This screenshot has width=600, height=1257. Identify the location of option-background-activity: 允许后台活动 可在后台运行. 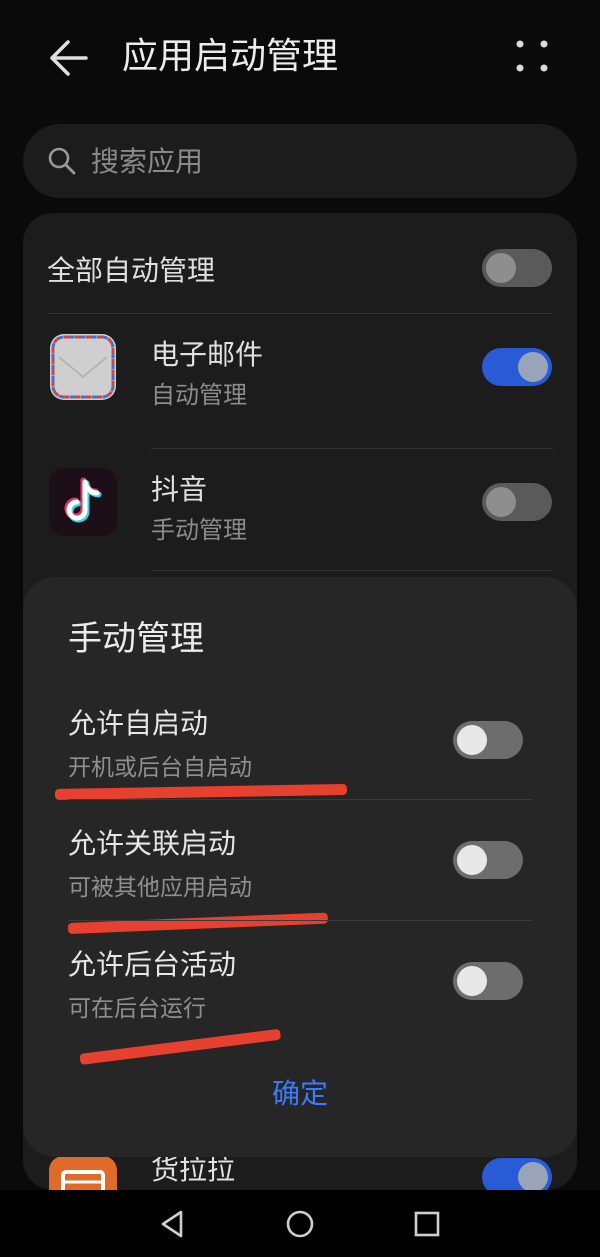
(300, 983).